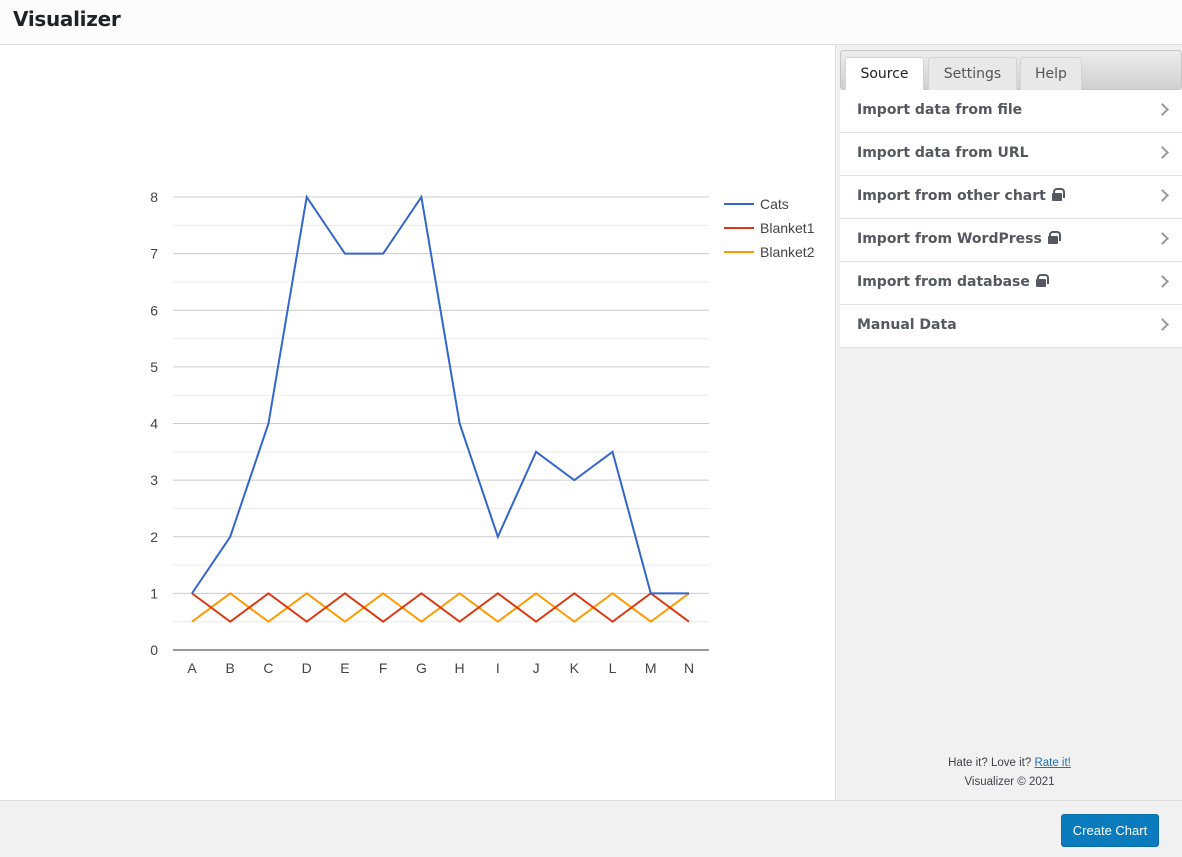 The height and width of the screenshot is (857, 1182). I want to click on menu-item-import-from-wordpress: Import from WordPress, so click(1011, 240).